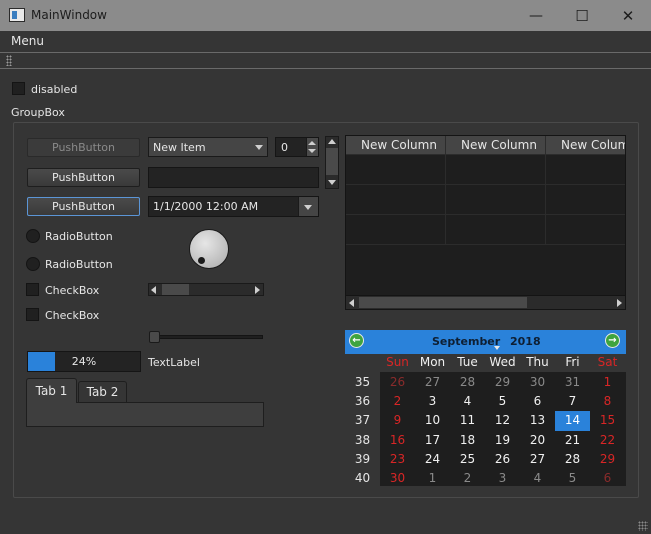  I want to click on disabled-checkbox, so click(18, 88).